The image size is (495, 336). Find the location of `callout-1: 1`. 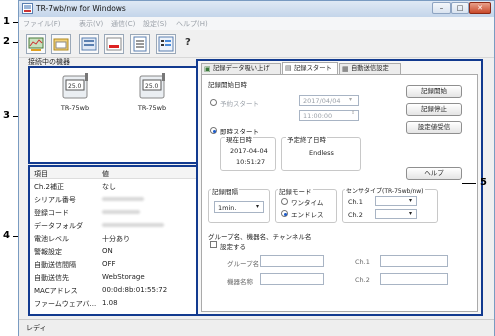

callout-1: 1 is located at coordinates (6, 21).